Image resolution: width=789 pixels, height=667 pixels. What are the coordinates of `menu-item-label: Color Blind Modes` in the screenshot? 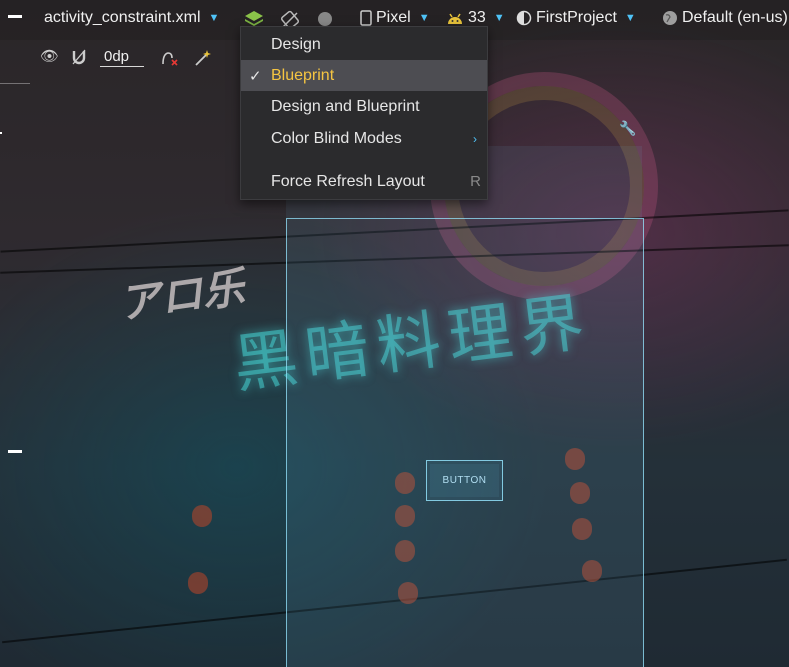 It's located at (336, 138).